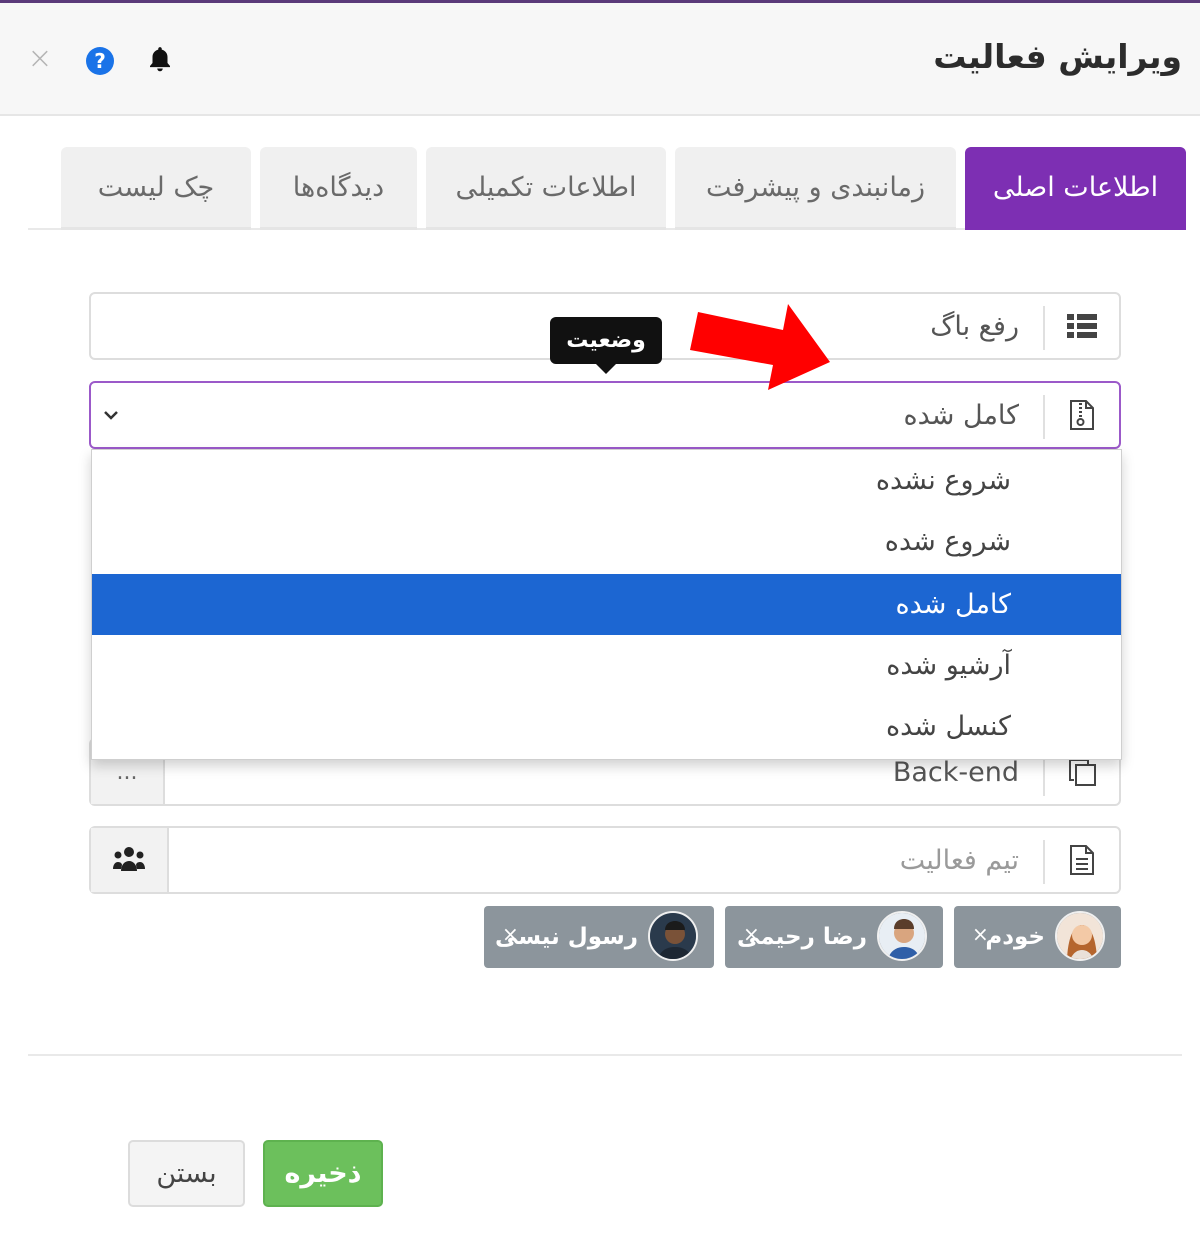  I want to click on bell-icon, so click(160, 59).